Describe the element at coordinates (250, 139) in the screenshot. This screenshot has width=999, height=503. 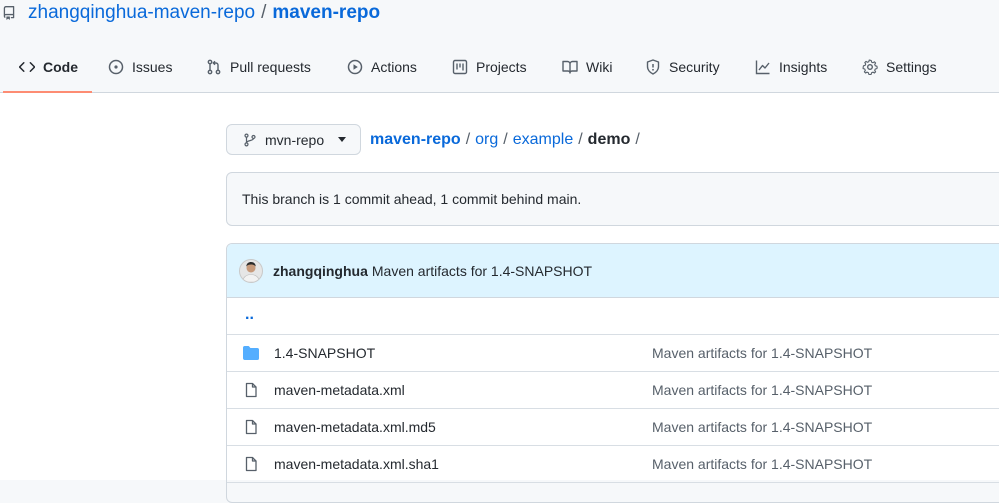
I see `git-branch-icon` at that location.